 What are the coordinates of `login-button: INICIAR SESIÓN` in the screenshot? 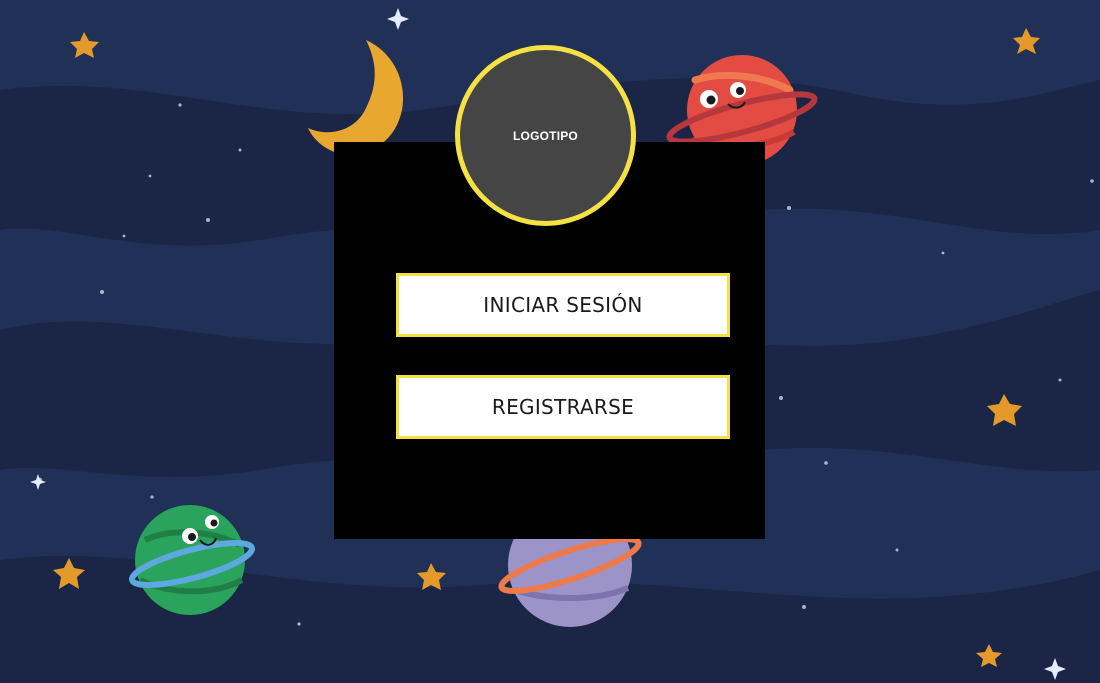 It's located at (563, 305).